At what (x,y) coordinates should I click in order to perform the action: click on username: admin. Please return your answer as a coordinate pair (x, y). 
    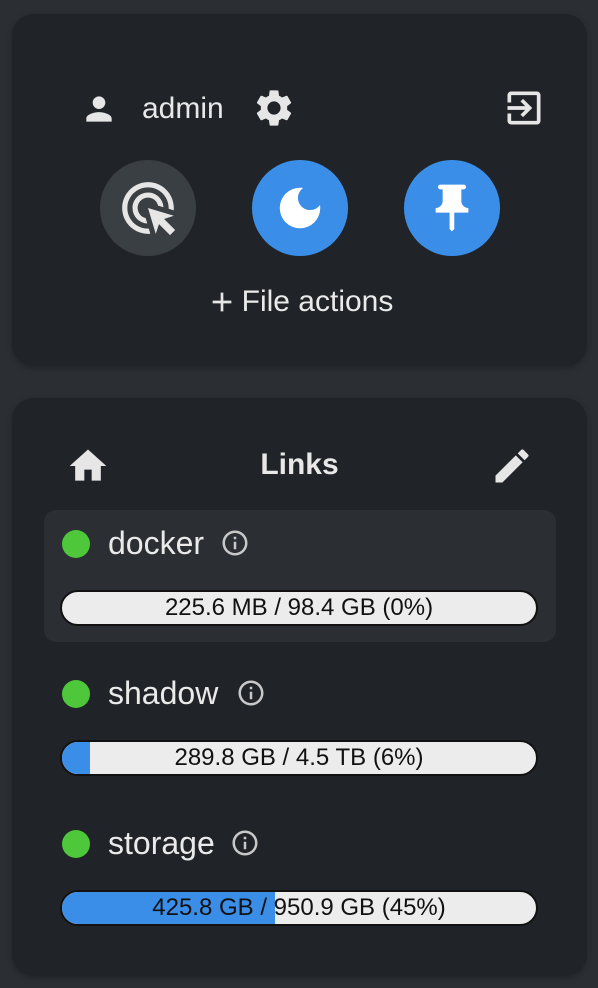
    Looking at the image, I should click on (183, 108).